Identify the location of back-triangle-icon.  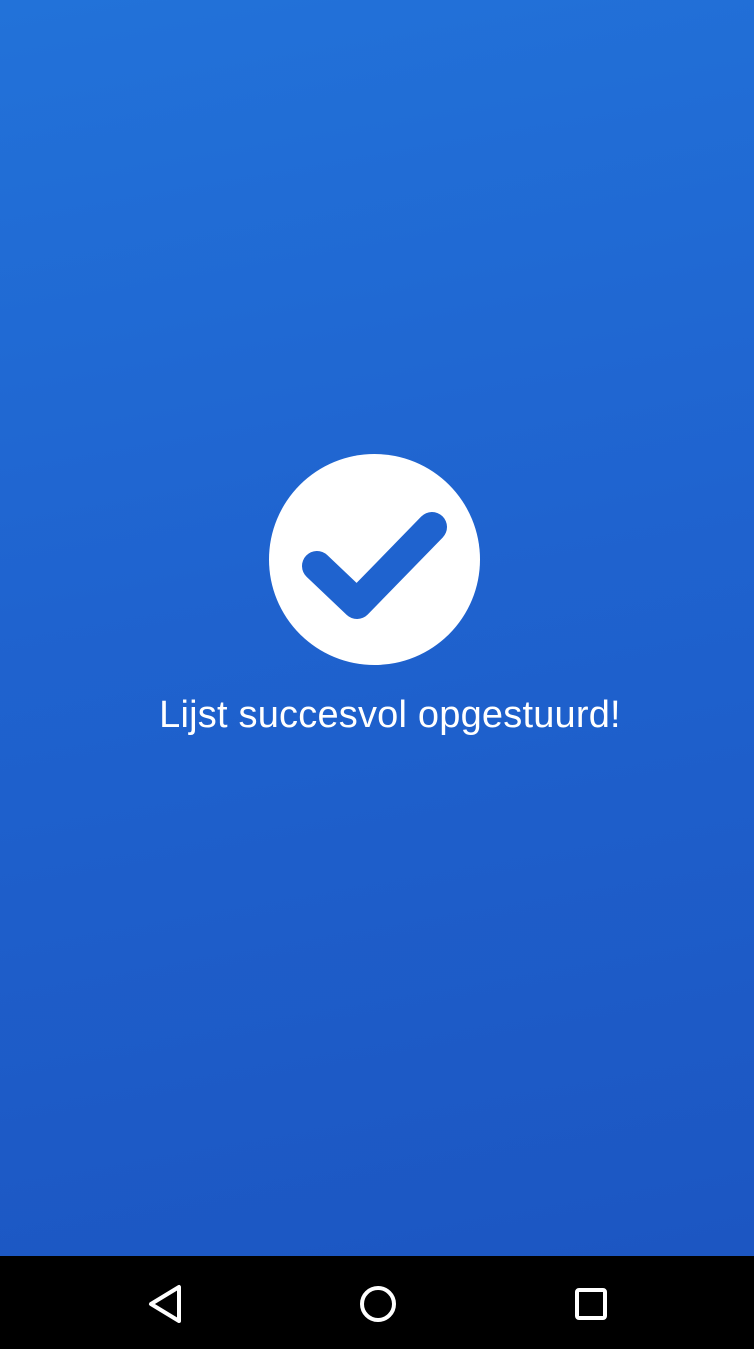
(165, 1304).